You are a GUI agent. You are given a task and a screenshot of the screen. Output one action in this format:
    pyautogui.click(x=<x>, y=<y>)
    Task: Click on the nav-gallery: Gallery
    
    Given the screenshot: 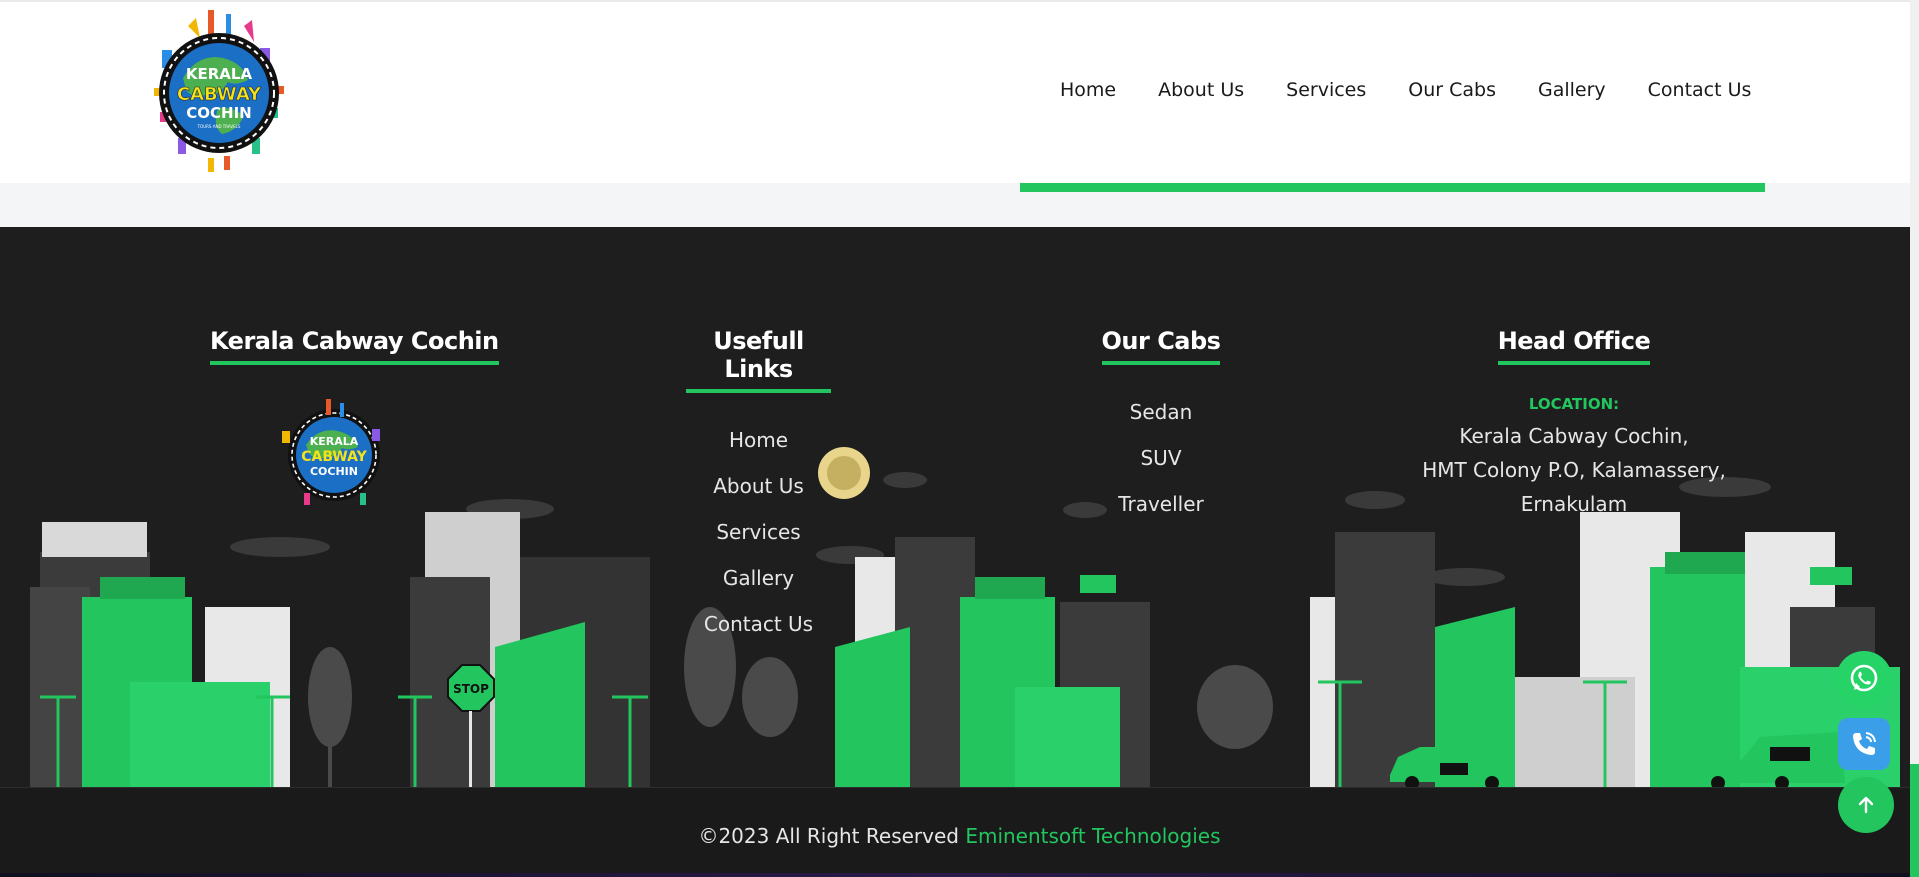 What is the action you would take?
    pyautogui.click(x=1572, y=90)
    